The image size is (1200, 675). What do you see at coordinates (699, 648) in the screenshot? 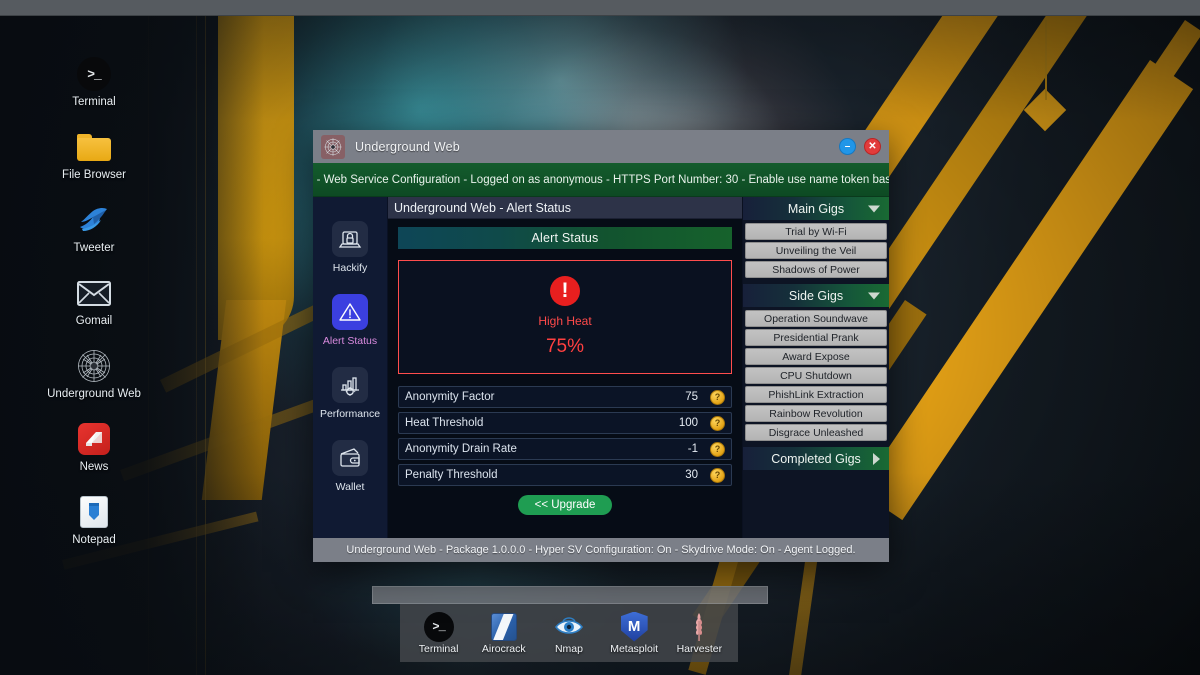
I see `dock-item-label: Harvester` at bounding box center [699, 648].